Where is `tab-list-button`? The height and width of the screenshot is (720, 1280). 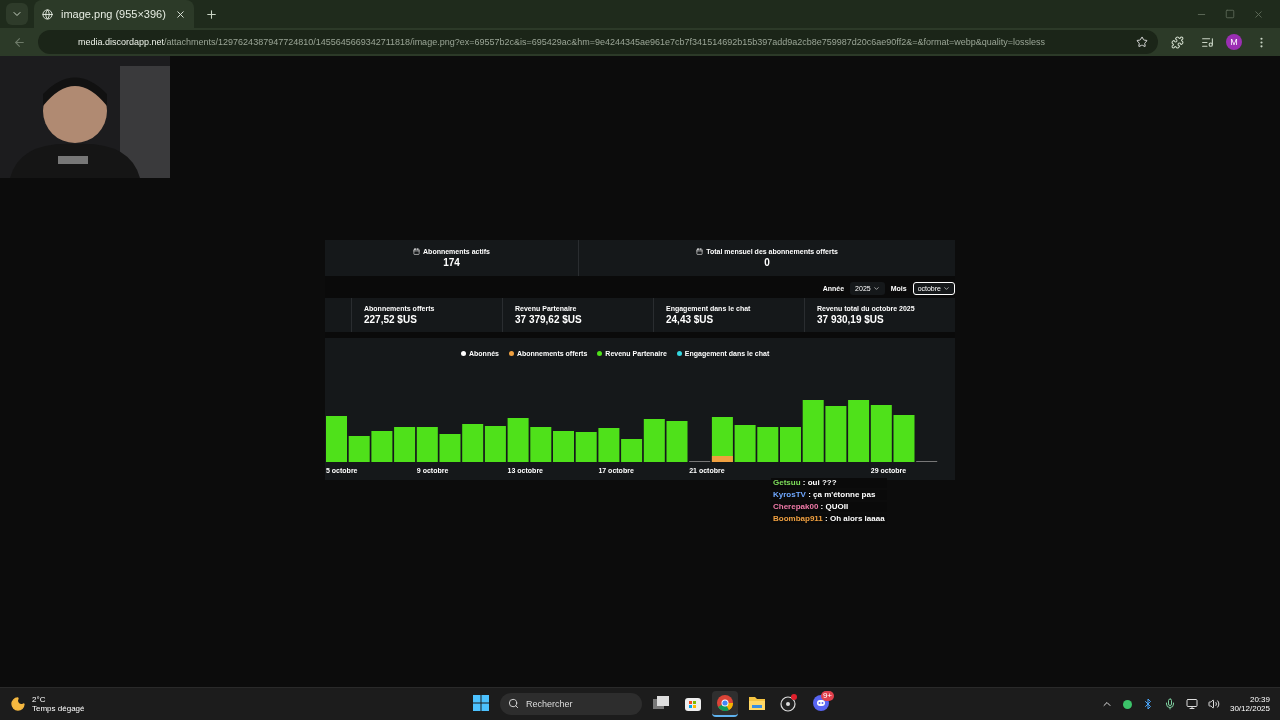
tab-list-button is located at coordinates (17, 14).